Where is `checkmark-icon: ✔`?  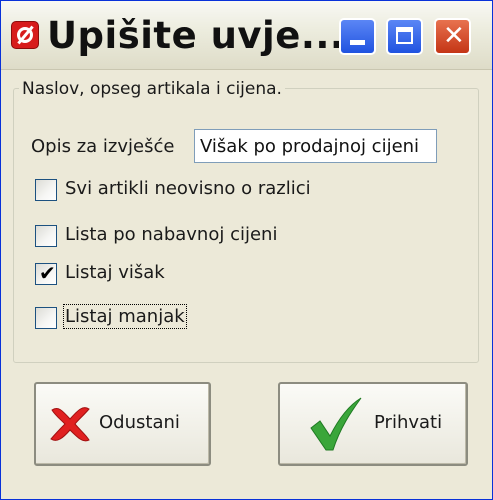
checkmark-icon: ✔ is located at coordinates (47, 273).